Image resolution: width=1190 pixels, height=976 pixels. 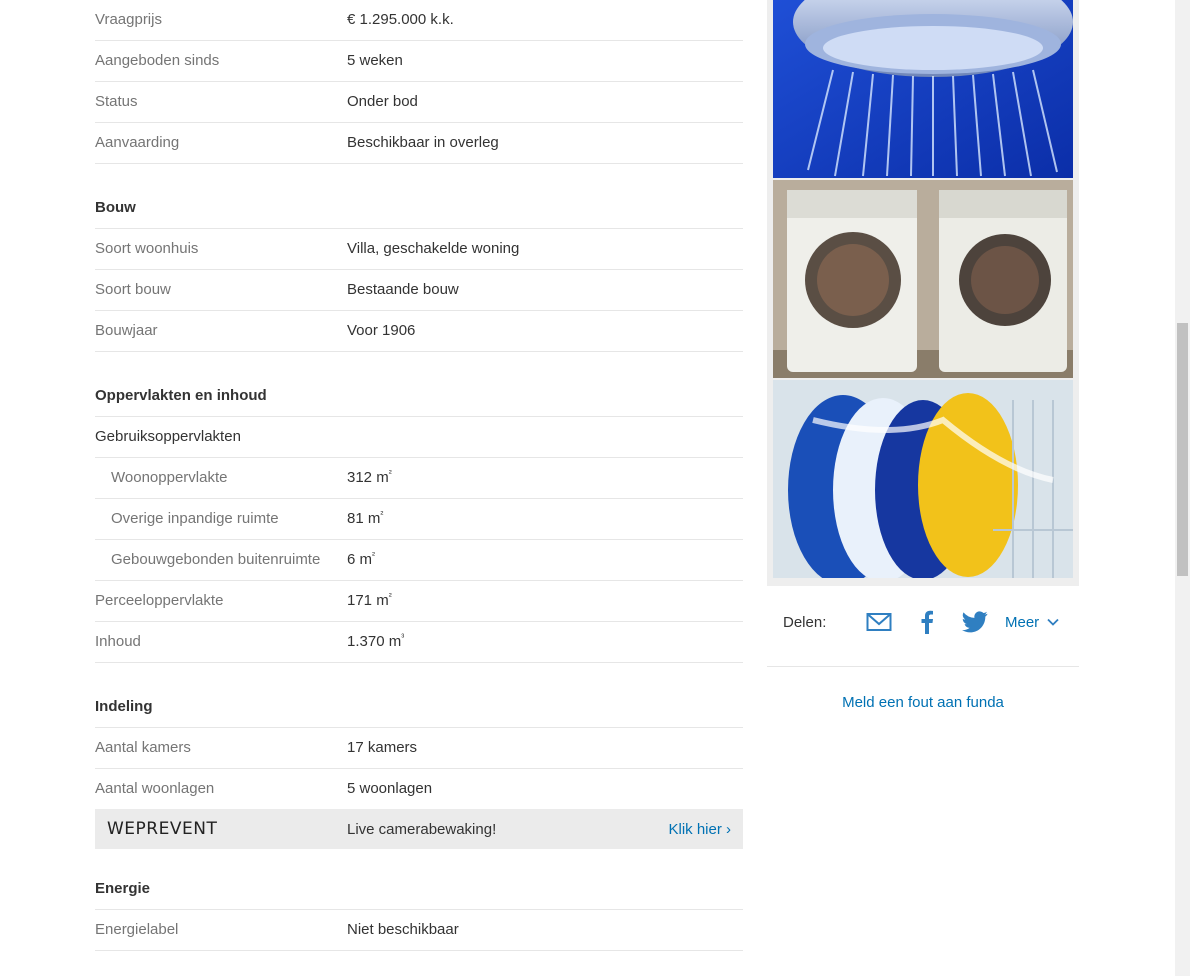 I want to click on feature-value: 6 m², so click(x=361, y=559).